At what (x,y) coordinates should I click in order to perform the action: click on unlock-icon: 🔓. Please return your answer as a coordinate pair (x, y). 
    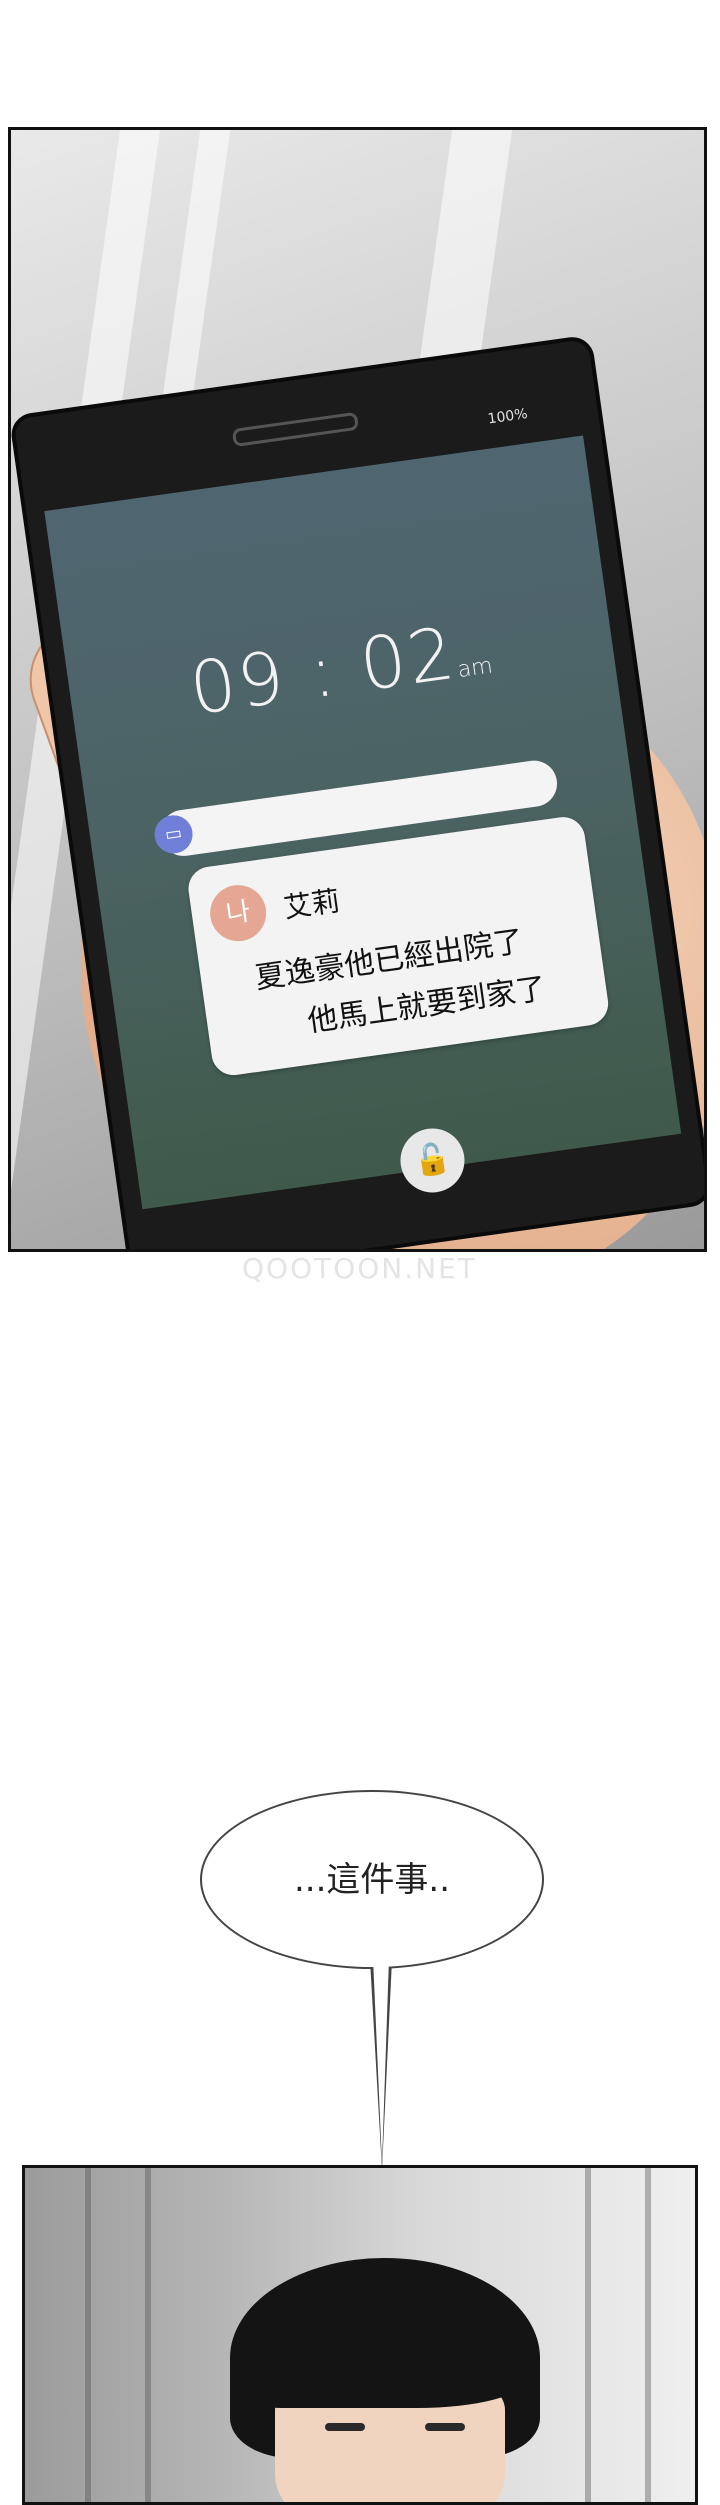
    Looking at the image, I should click on (432, 1160).